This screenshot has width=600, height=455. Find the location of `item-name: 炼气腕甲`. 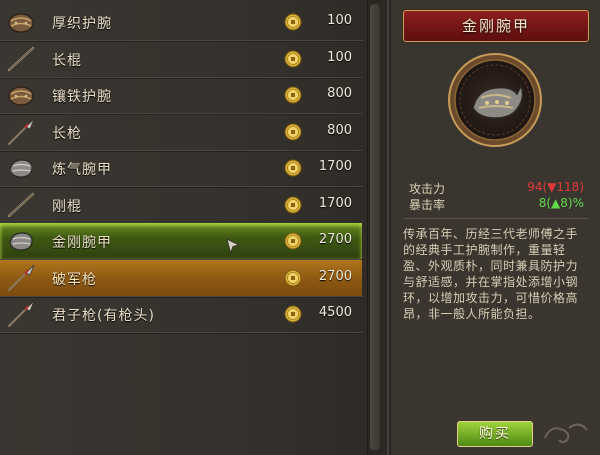

item-name: 炼气腕甲 is located at coordinates (82, 170).